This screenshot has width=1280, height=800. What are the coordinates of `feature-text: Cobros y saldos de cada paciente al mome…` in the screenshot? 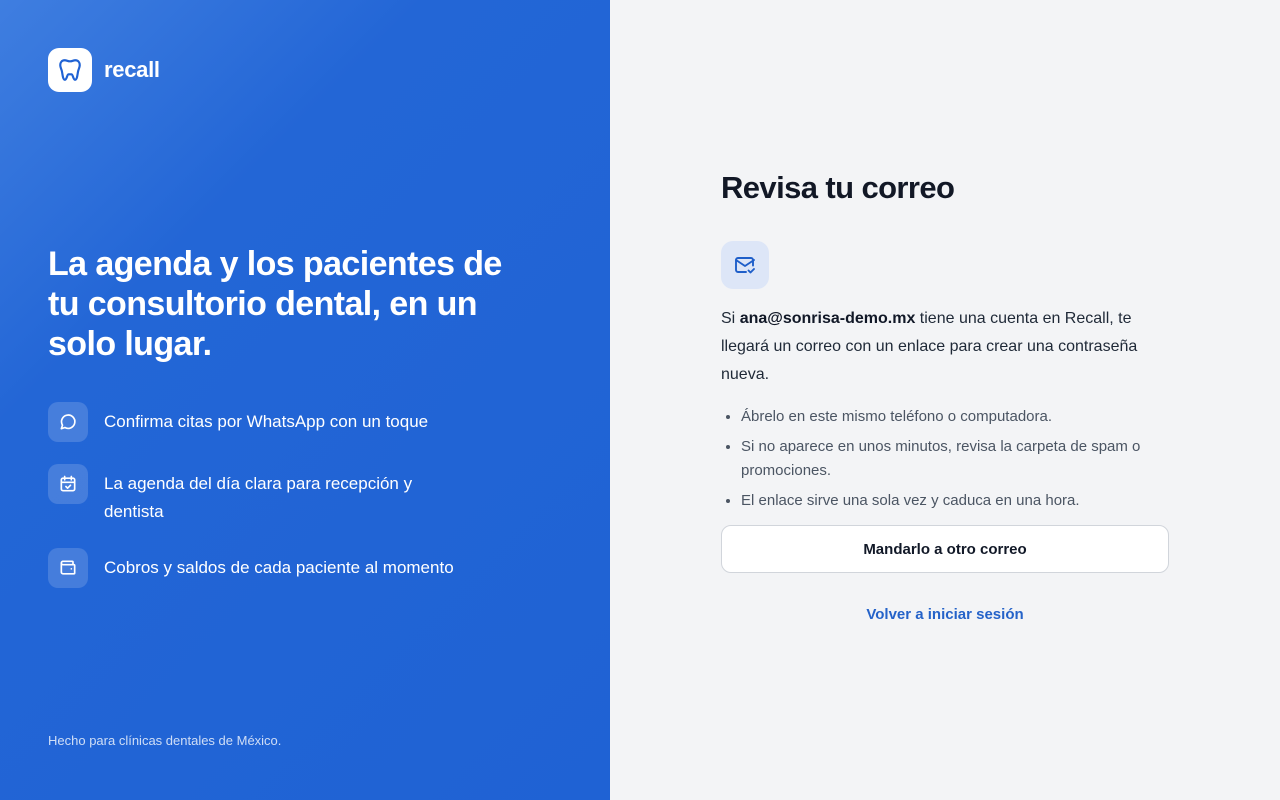 It's located at (279, 567).